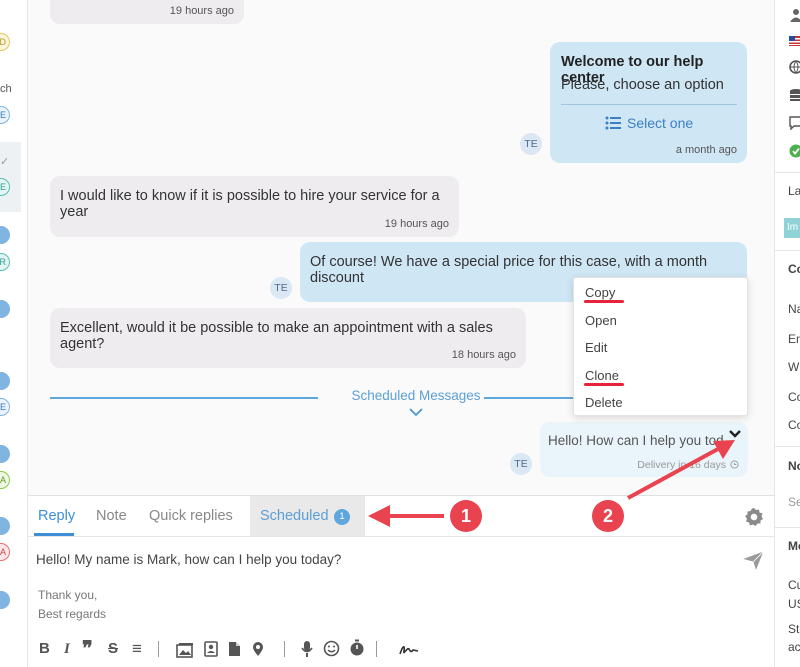  I want to click on field-label-email: Em, so click(794, 339).